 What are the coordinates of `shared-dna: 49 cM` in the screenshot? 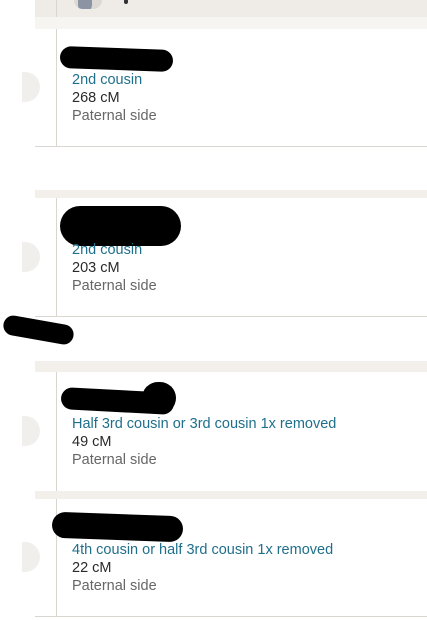 It's located at (92, 442).